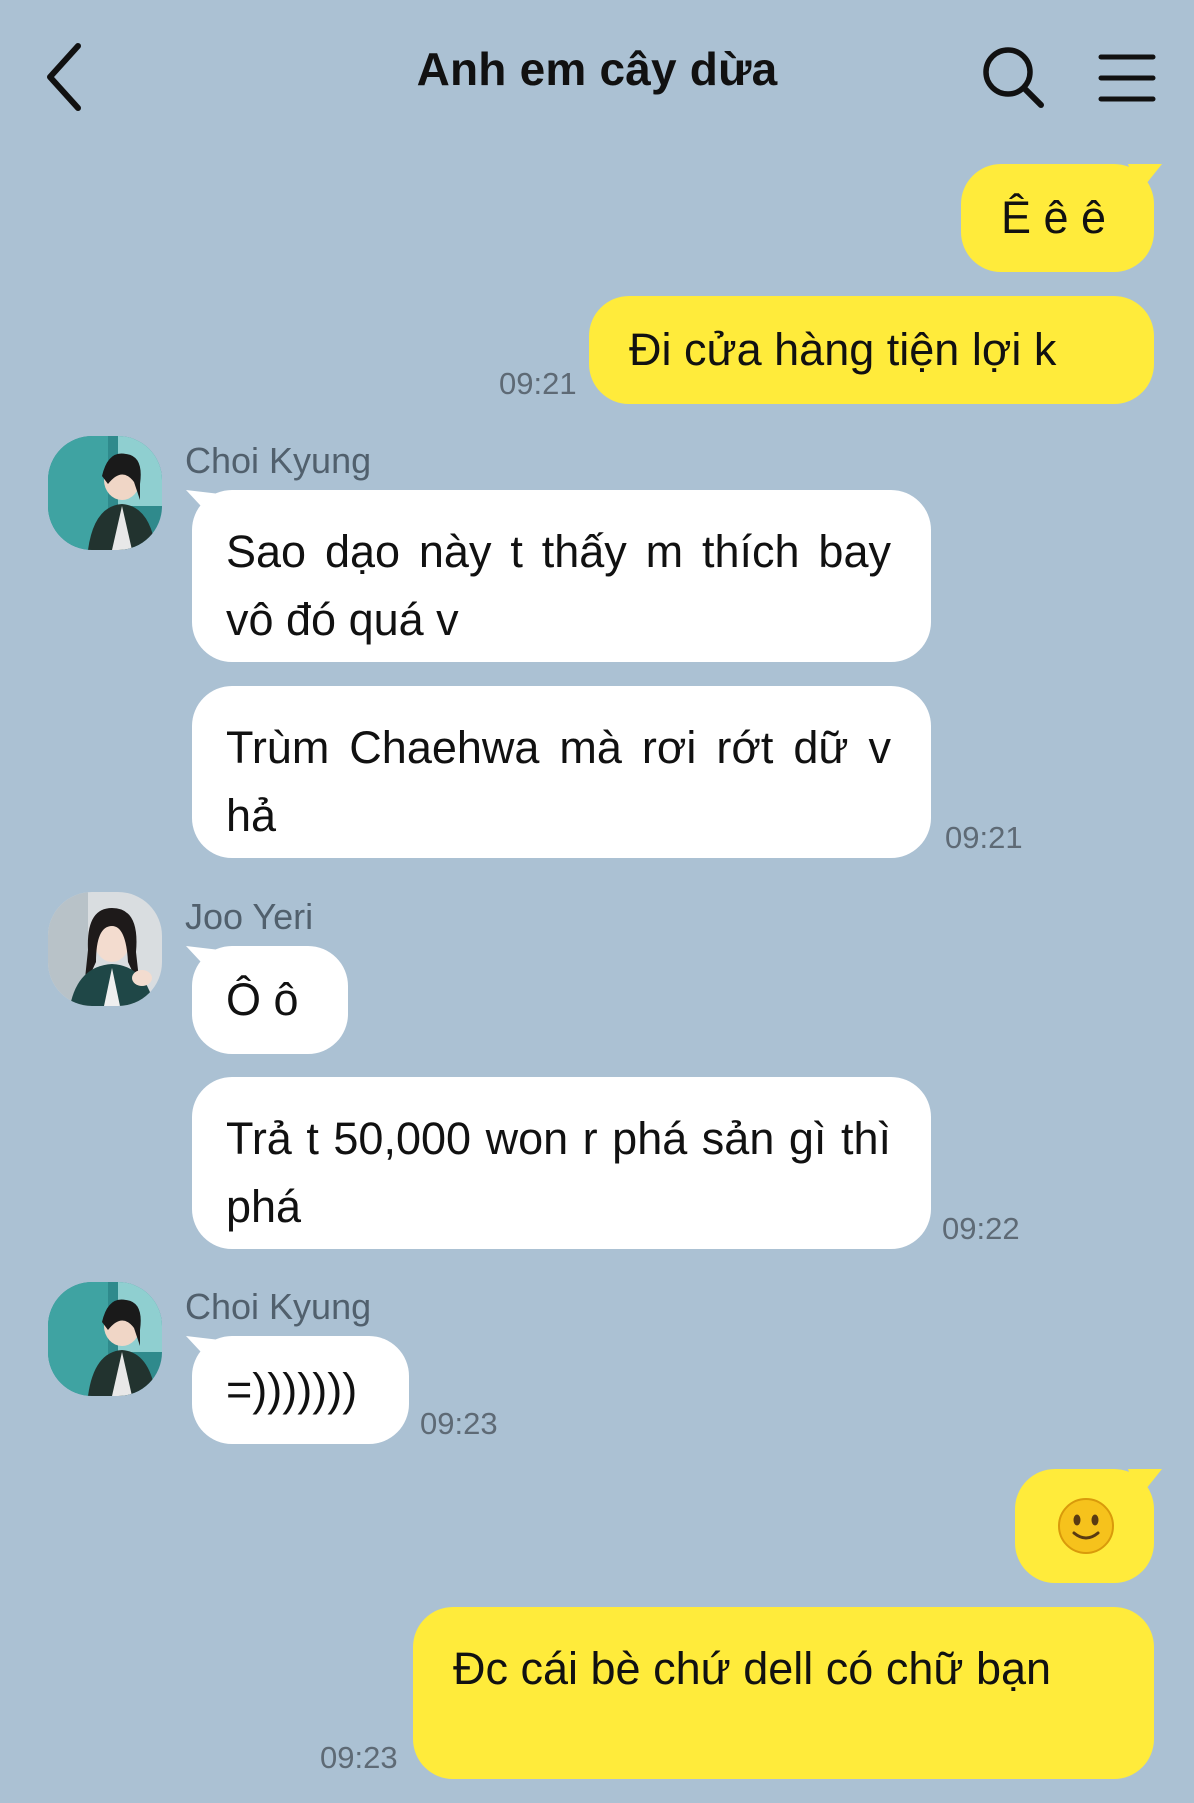 The height and width of the screenshot is (1803, 1194). I want to click on sent-bubble: Đi cửa hàng tiện lợi k, so click(871, 350).